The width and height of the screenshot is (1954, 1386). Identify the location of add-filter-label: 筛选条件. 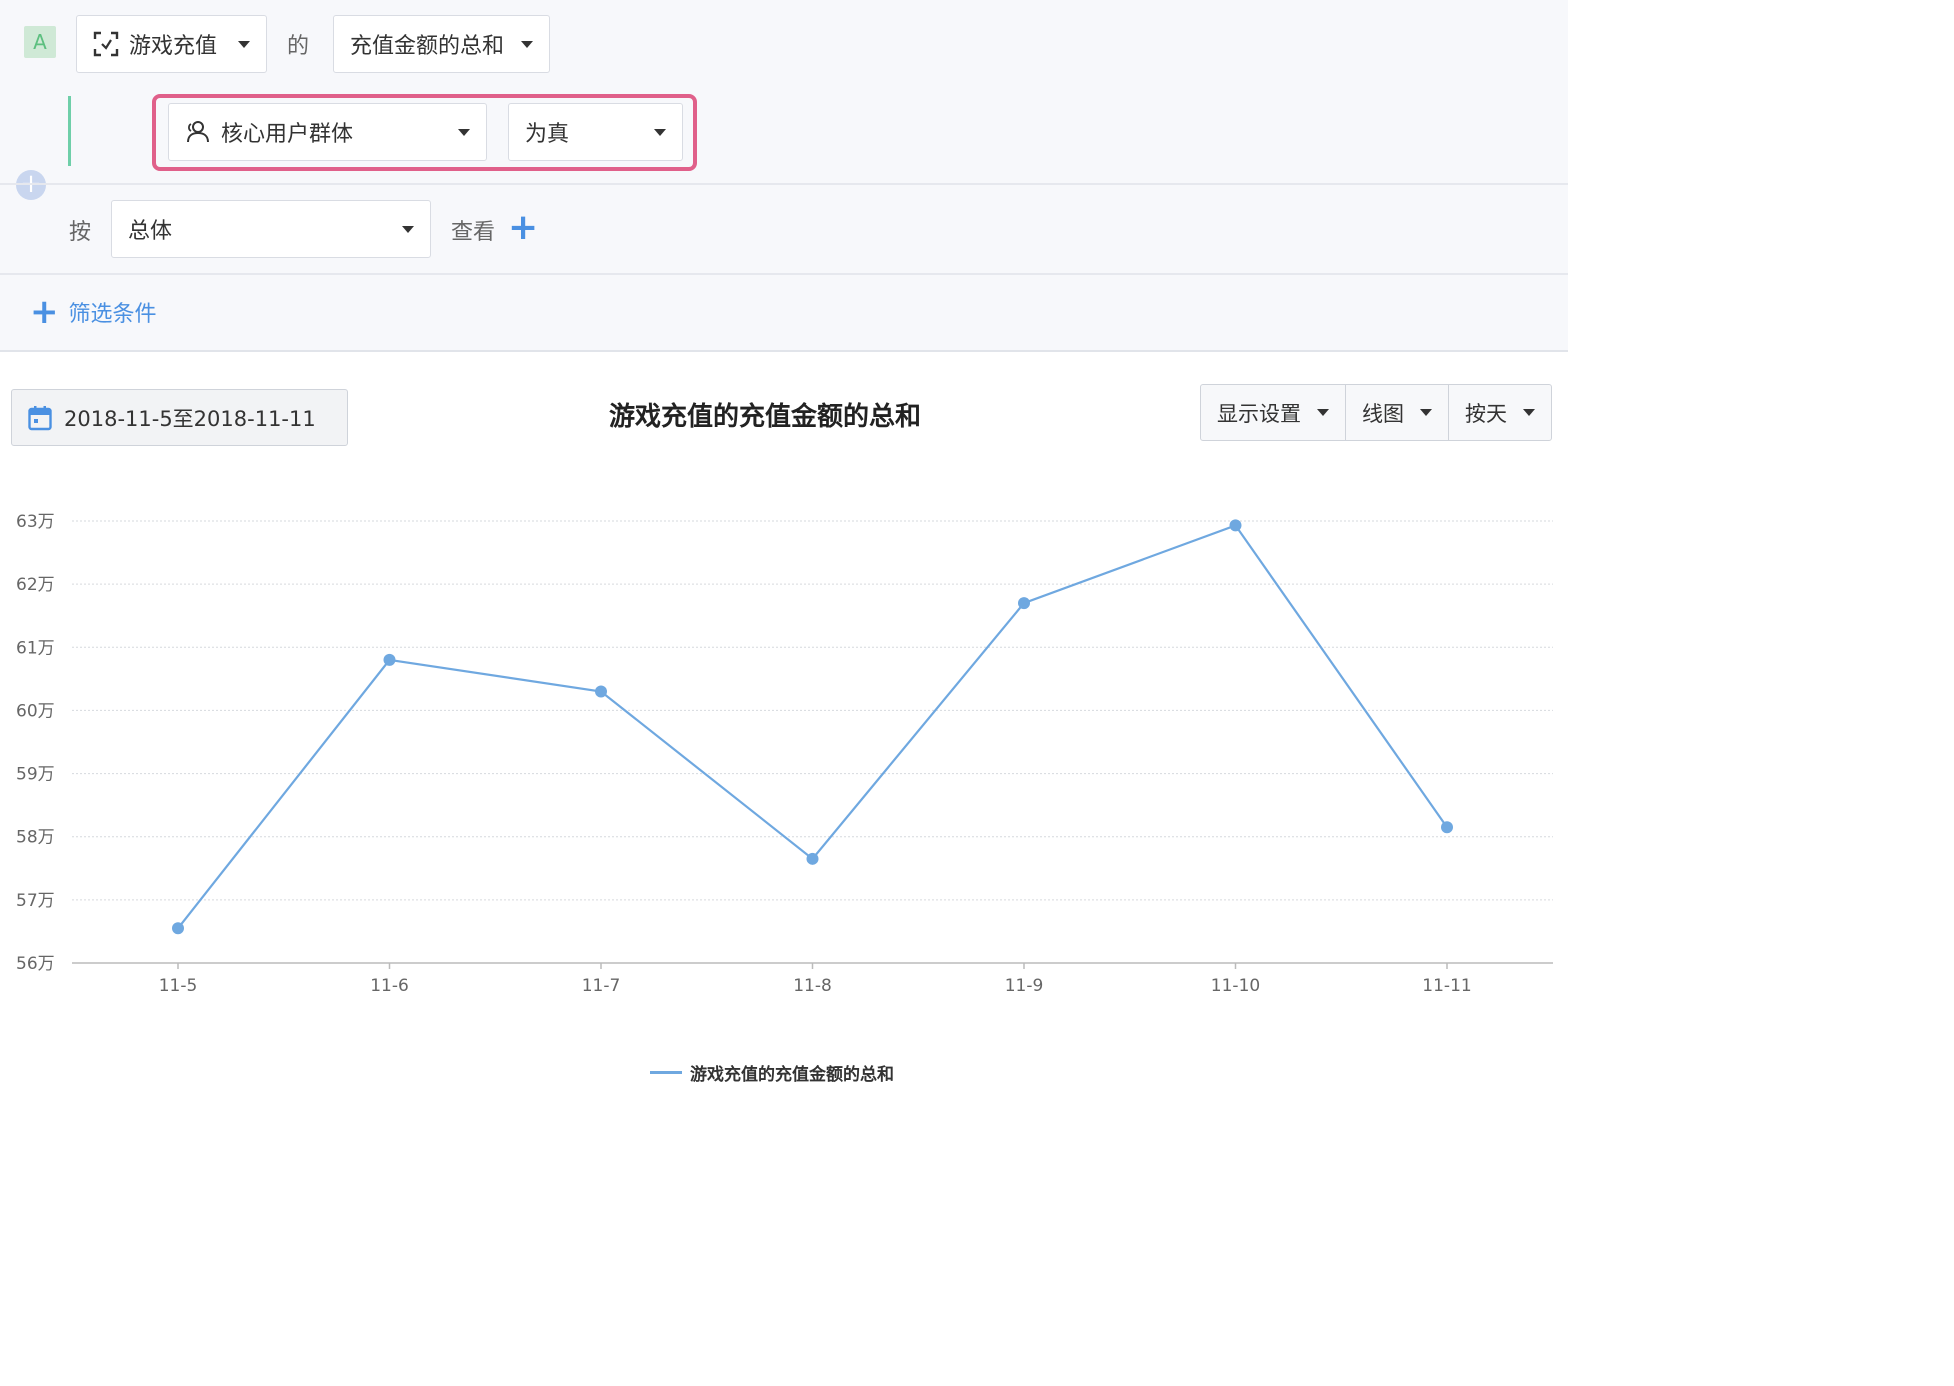
(112, 314).